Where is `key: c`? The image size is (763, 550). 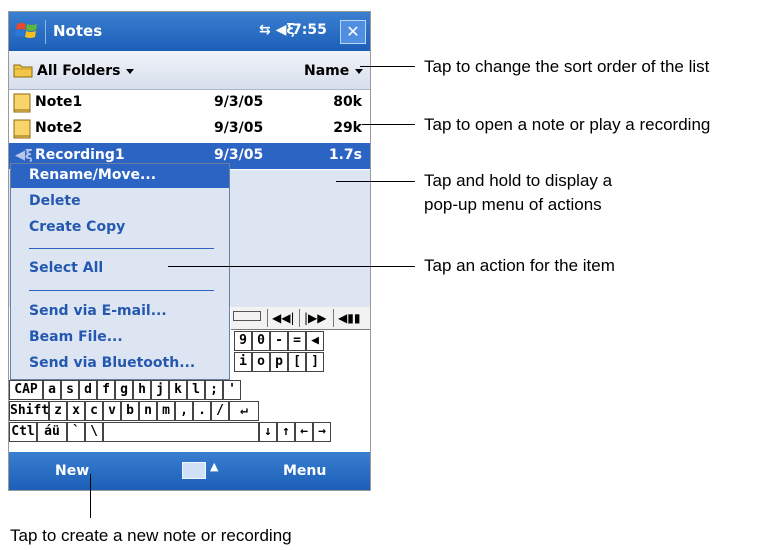 key: c is located at coordinates (94, 411).